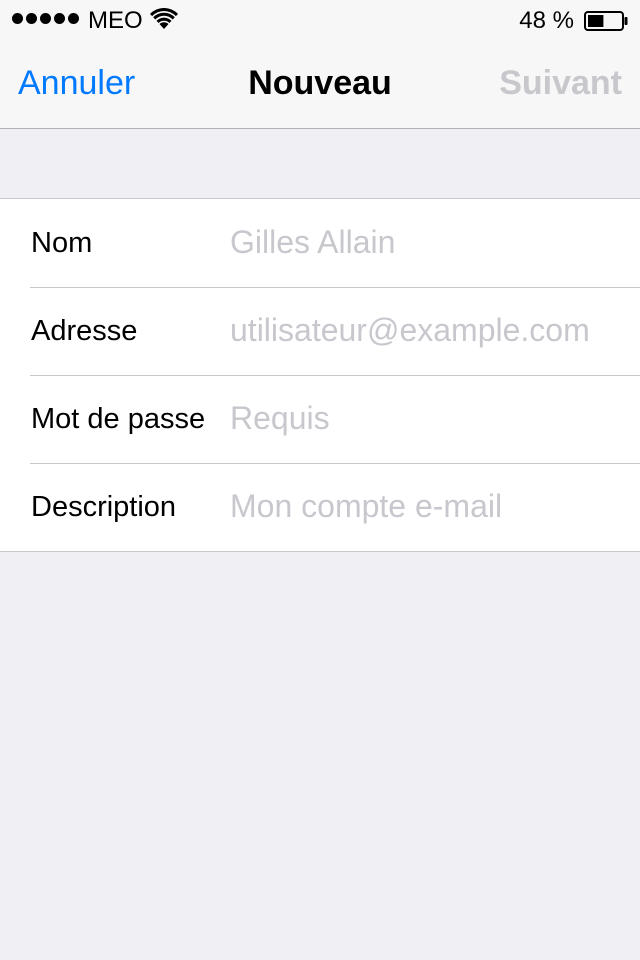 The image size is (640, 960). I want to click on description-field, so click(430, 506).